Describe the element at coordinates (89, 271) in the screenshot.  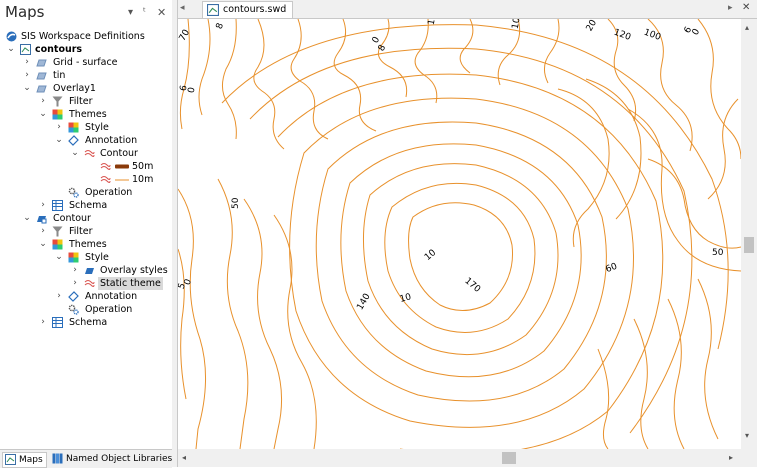
I see `overlay-styles-icon` at that location.